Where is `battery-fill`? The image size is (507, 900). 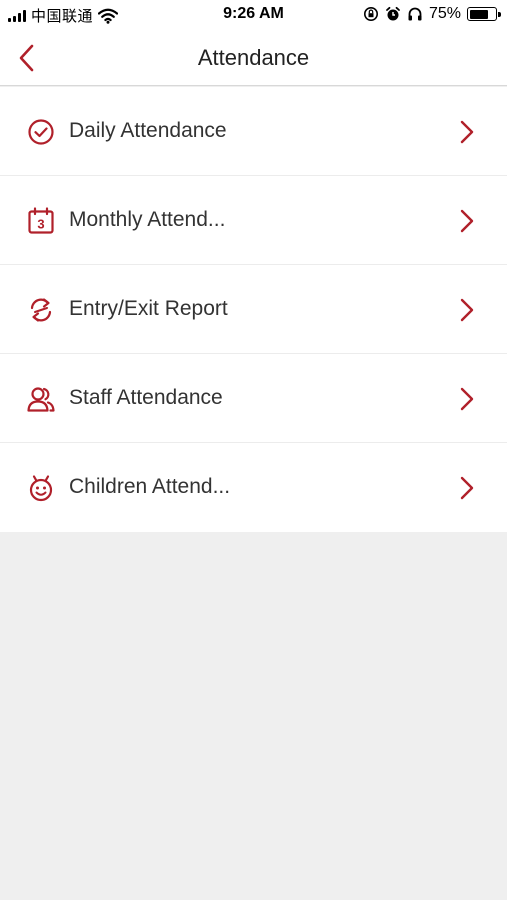 battery-fill is located at coordinates (479, 14).